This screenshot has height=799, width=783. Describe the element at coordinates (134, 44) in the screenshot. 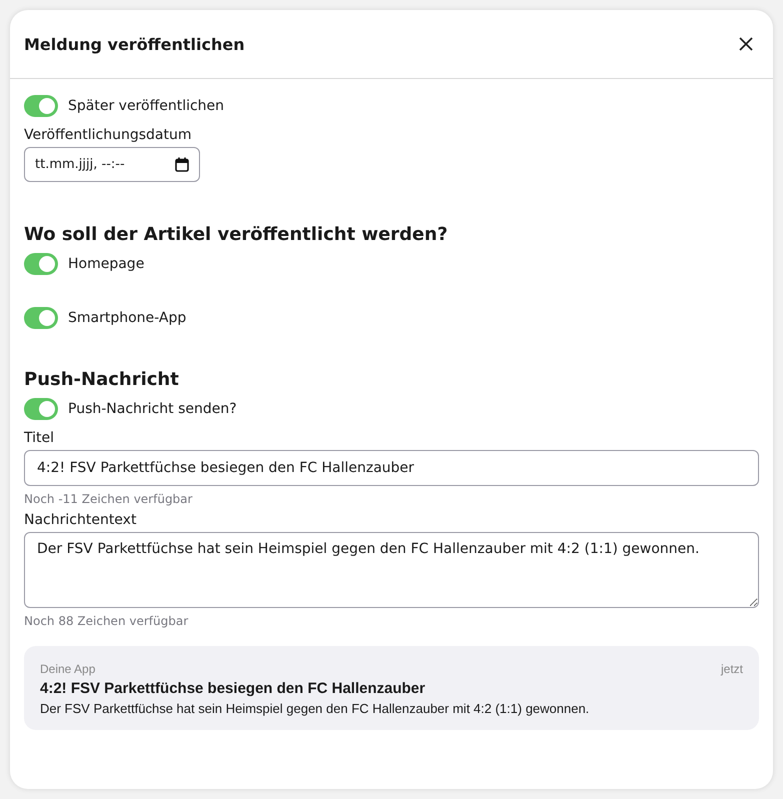

I see `dialog-title: Meldung veröffentlichen` at that location.